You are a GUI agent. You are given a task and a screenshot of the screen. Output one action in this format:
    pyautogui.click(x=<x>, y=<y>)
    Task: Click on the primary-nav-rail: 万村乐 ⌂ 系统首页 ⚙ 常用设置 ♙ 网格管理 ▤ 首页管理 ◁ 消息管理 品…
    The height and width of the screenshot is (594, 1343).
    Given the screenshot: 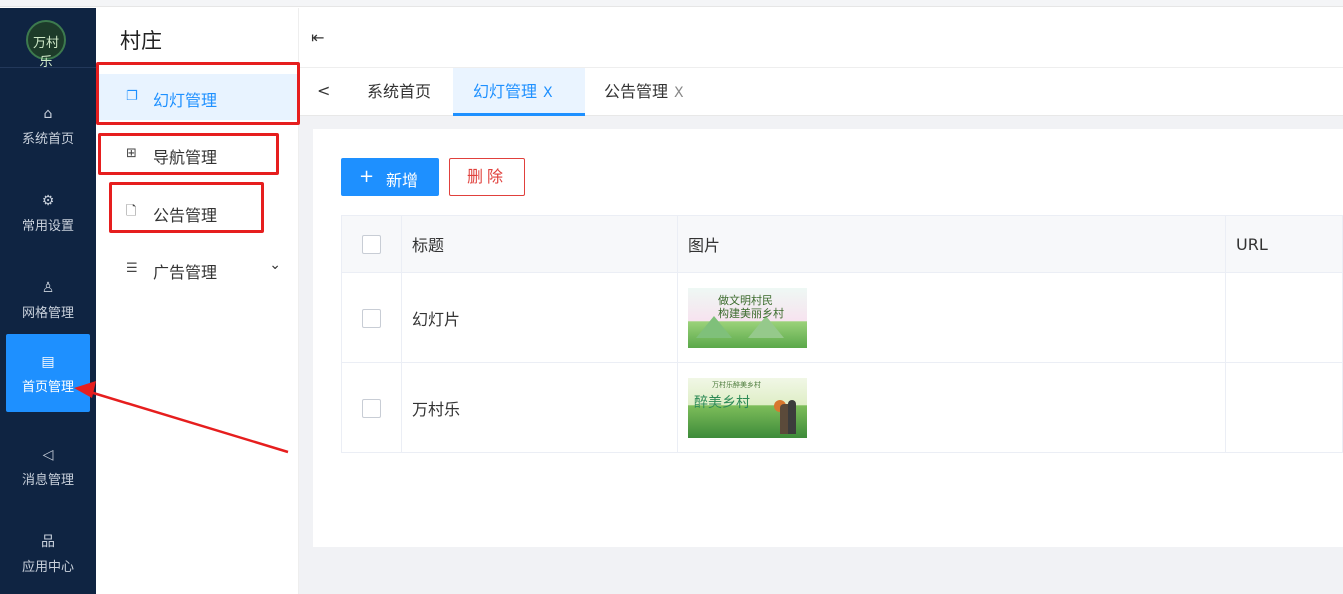 What is the action you would take?
    pyautogui.click(x=48, y=301)
    